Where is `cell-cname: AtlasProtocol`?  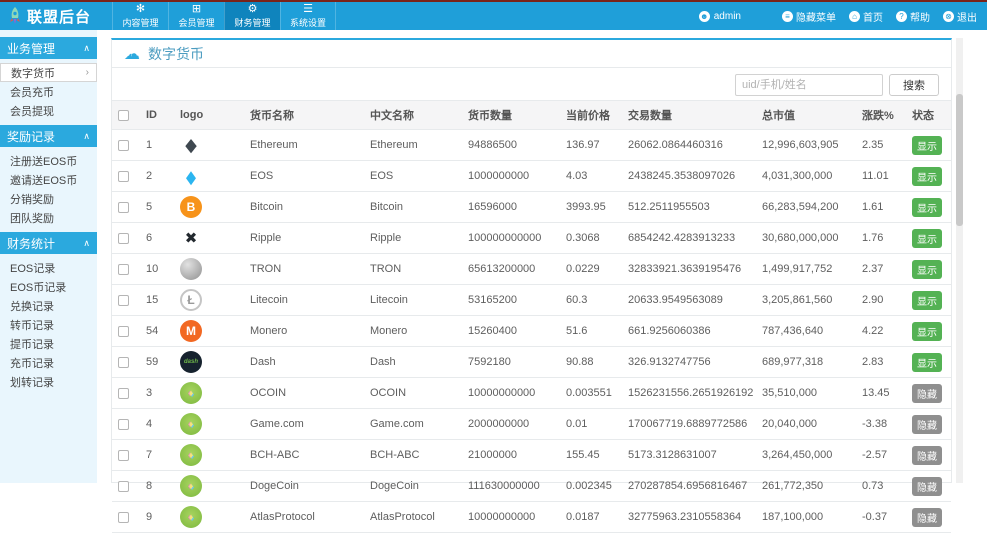 cell-cname: AtlasProtocol is located at coordinates (413, 517).